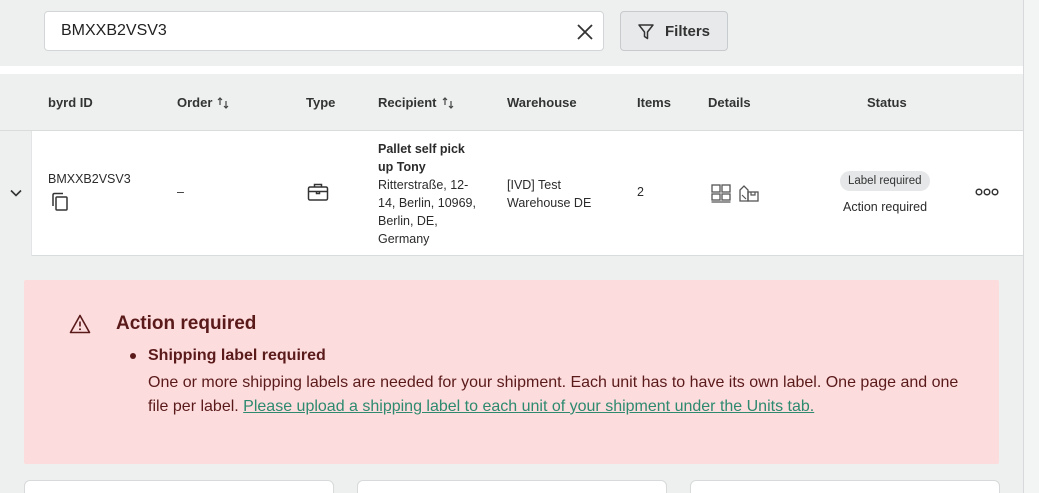 This screenshot has height=493, width=1039. I want to click on status-badge: Label required, so click(885, 181).